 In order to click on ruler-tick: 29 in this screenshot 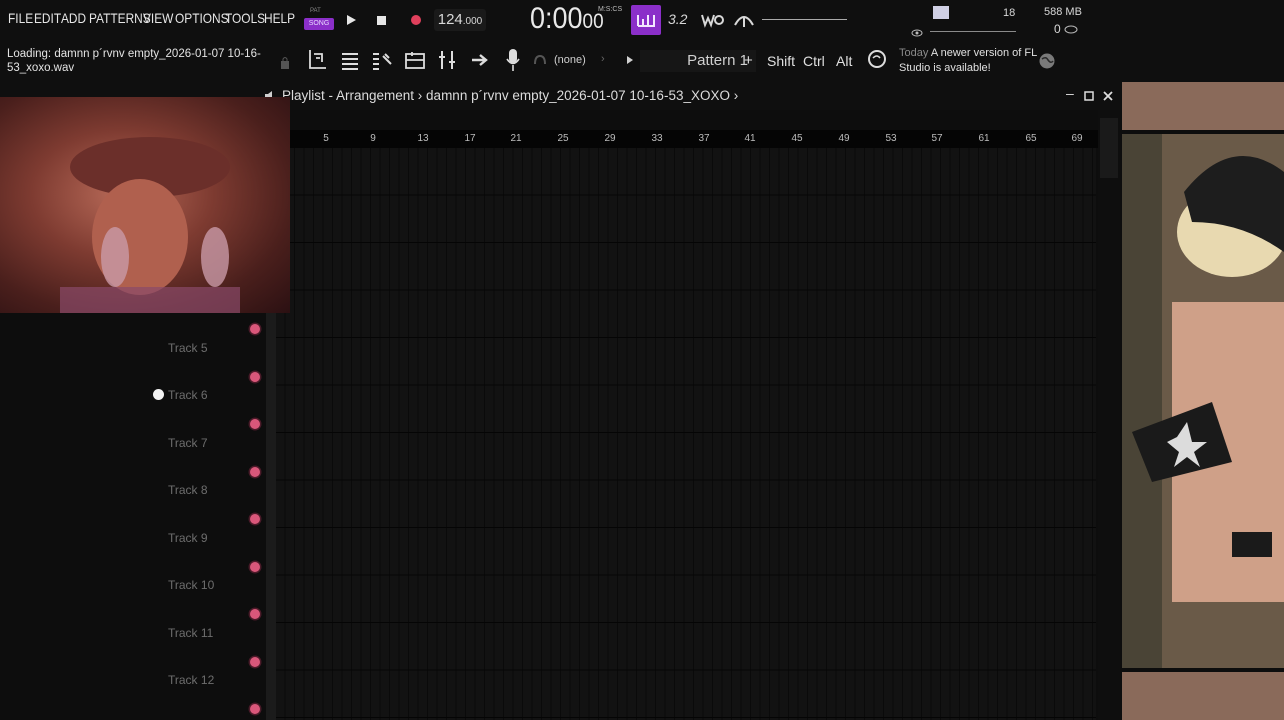, I will do `click(610, 138)`.